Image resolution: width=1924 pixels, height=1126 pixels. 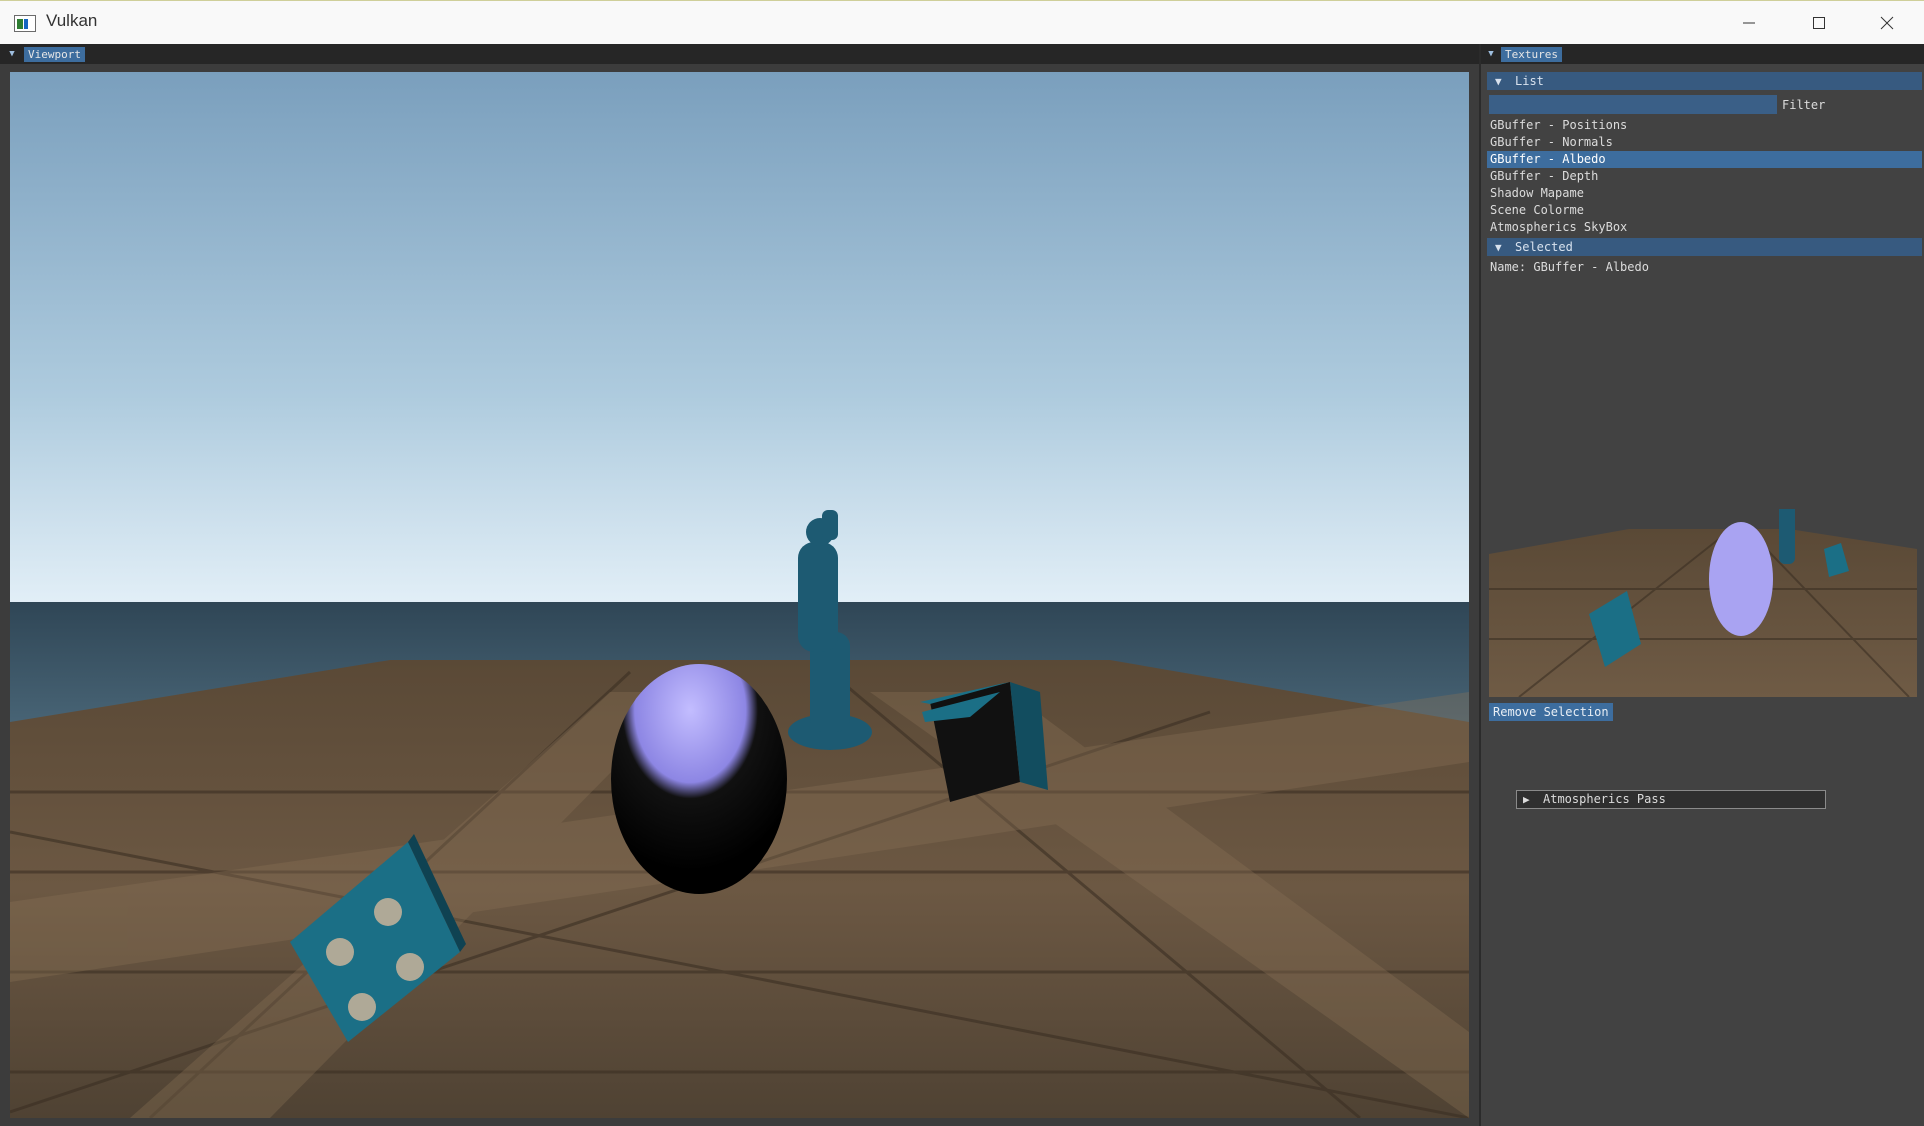 What do you see at coordinates (1633, 104) in the screenshot?
I see `filter-input` at bounding box center [1633, 104].